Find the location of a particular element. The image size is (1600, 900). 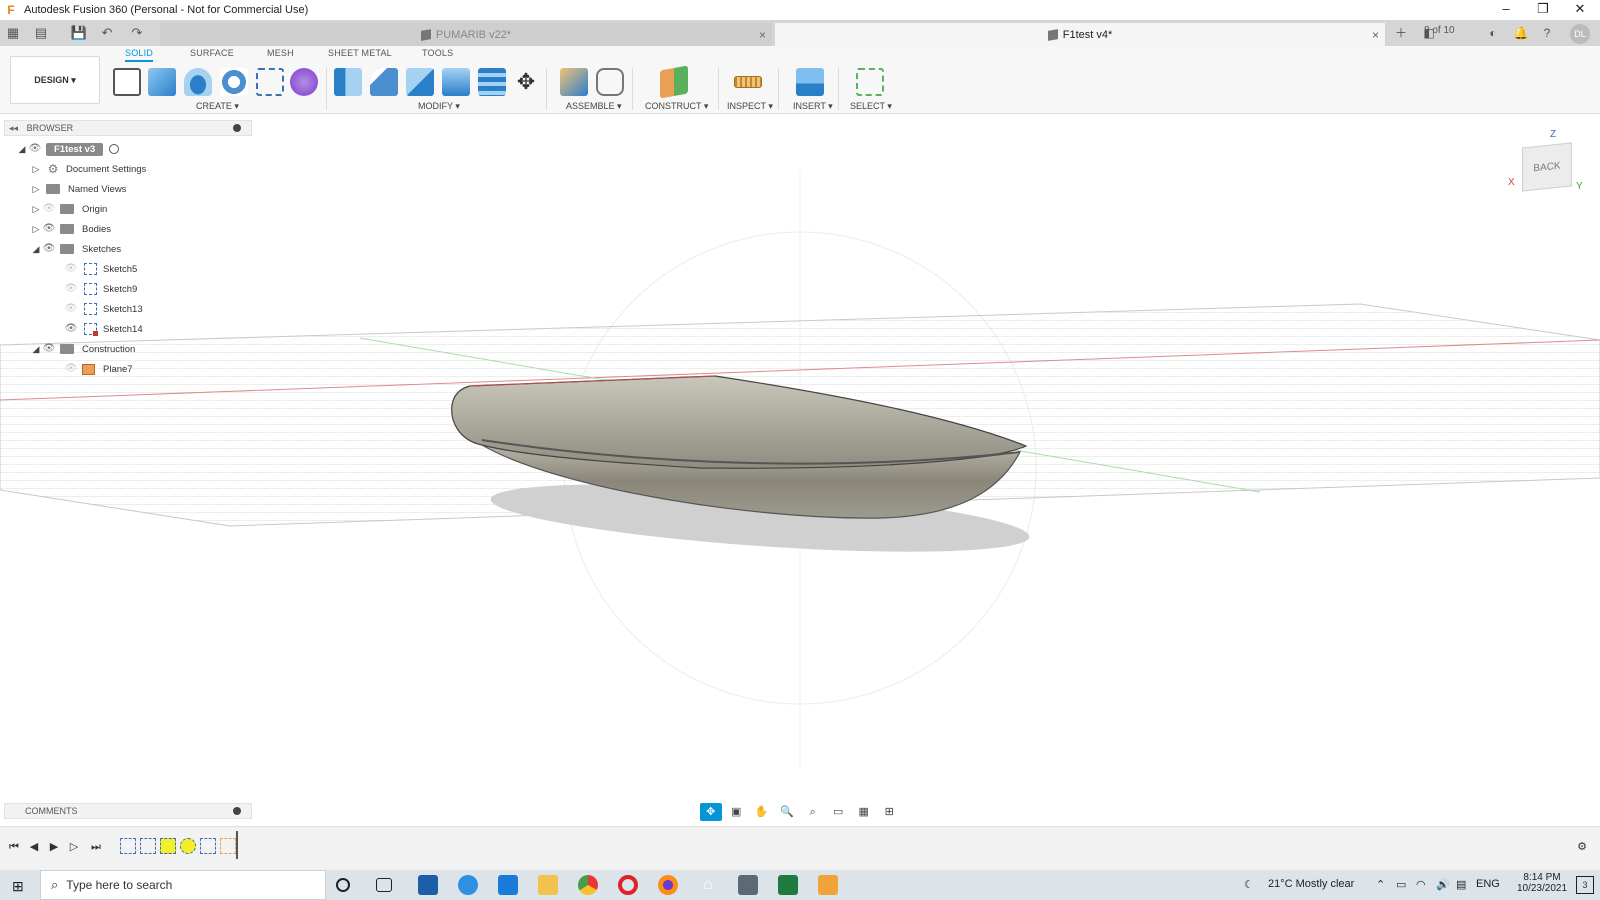

browser-item-document-settings: ▷ ⚙ Document Settings is located at coordinates (88, 169).